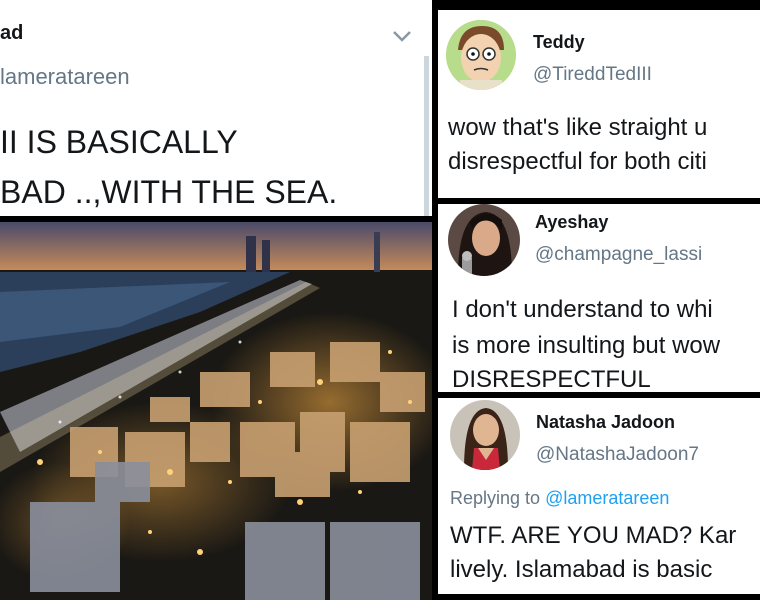 This screenshot has height=600, width=760. Describe the element at coordinates (402, 36) in the screenshot. I see `chevron-down-icon` at that location.